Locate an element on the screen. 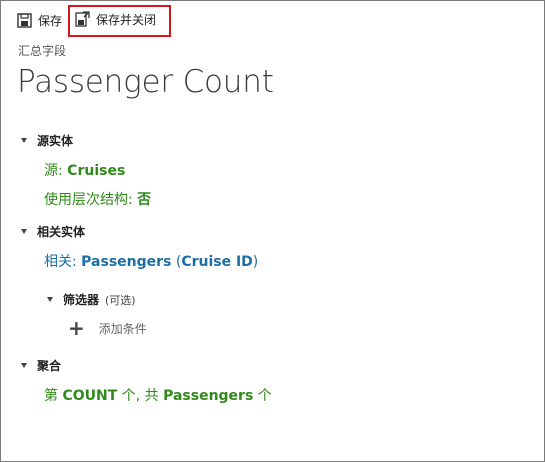  save-label: 保存 is located at coordinates (50, 21).